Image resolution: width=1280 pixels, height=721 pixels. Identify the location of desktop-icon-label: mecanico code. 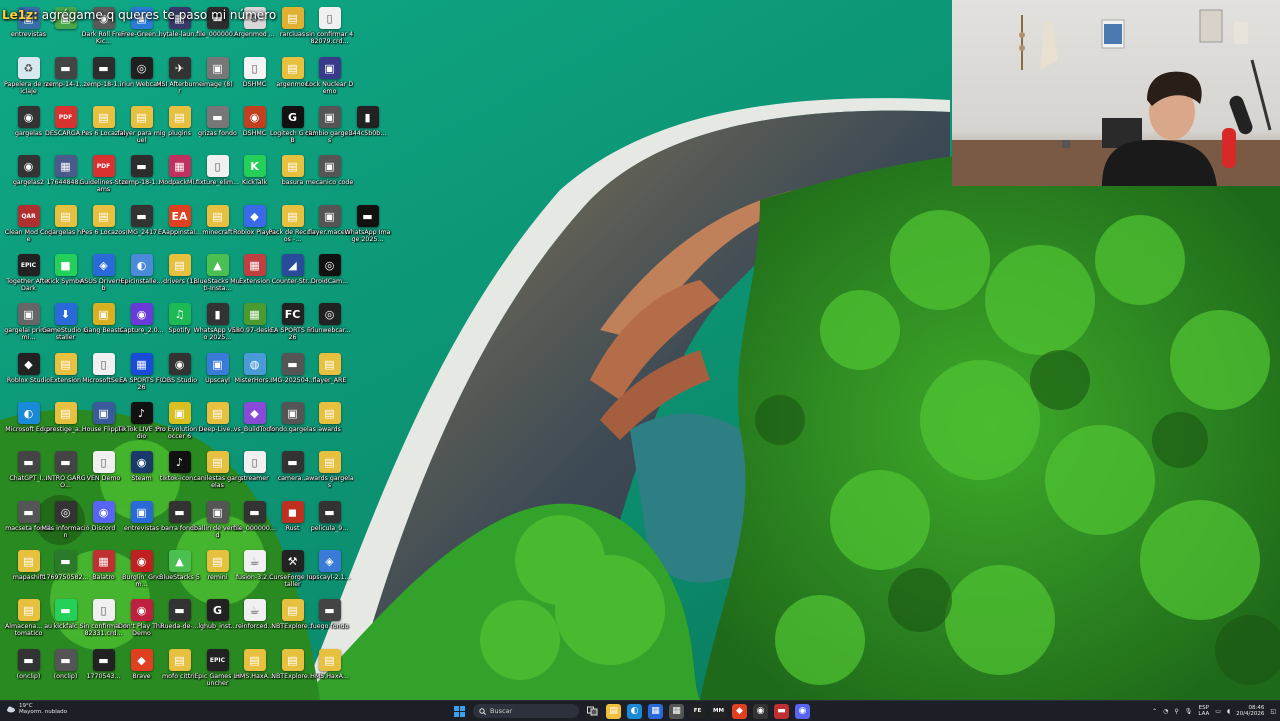
(329, 182).